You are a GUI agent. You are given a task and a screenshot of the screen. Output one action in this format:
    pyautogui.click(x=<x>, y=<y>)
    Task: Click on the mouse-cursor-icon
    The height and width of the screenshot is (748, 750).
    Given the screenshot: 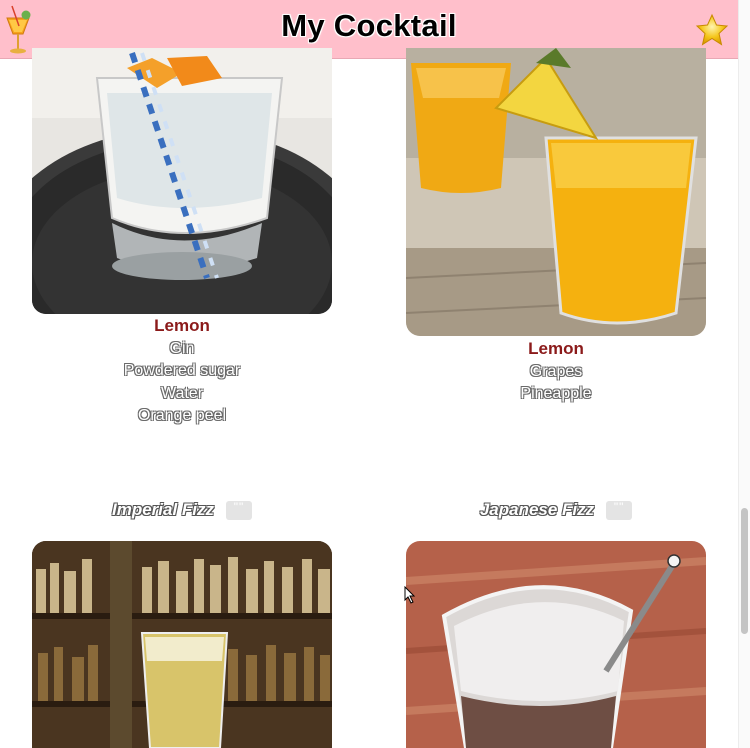 What is the action you would take?
    pyautogui.click(x=410, y=595)
    